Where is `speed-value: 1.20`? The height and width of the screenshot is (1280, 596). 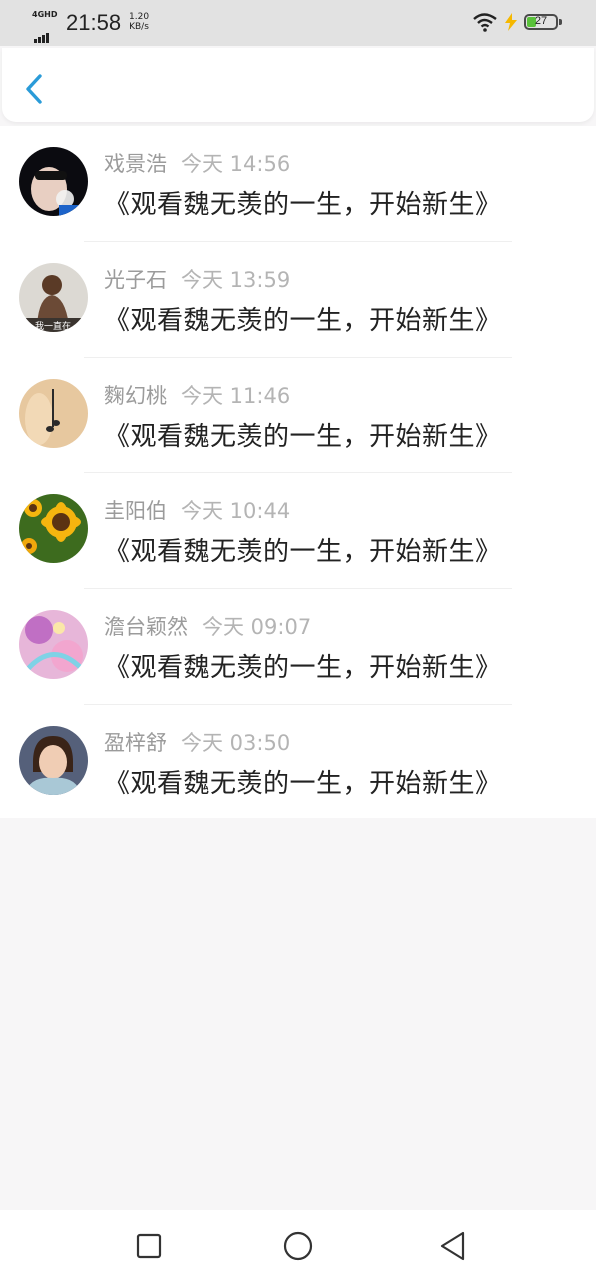 speed-value: 1.20 is located at coordinates (139, 17).